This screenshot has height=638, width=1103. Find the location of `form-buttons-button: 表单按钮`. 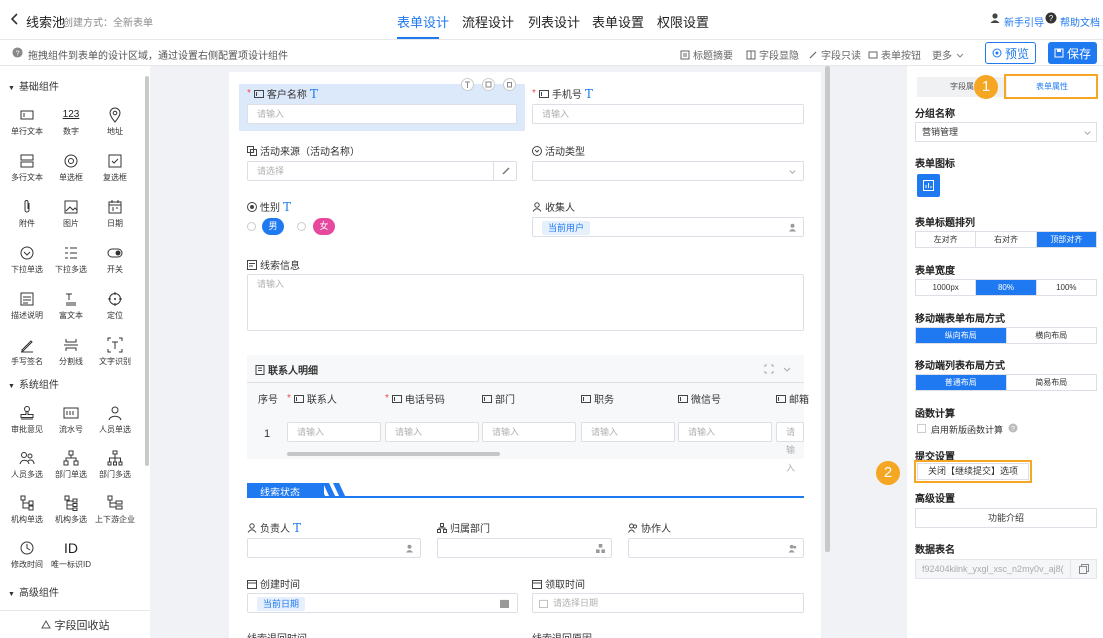

form-buttons-button: 表单按钮 is located at coordinates (894, 54).